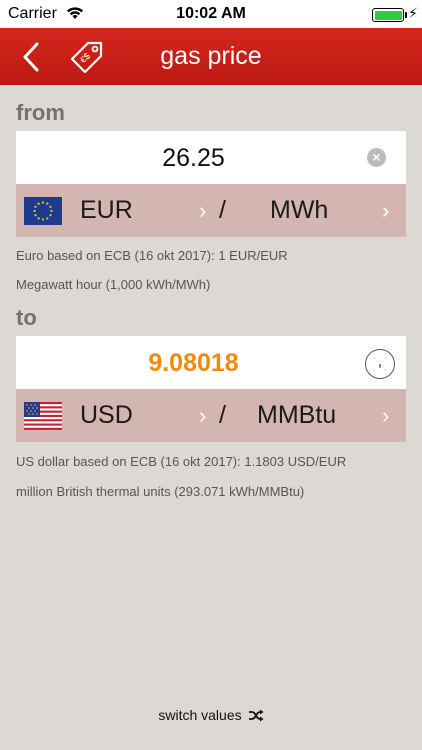  I want to click on to-unit-row: USD › / MMBtu ›, so click(211, 415).